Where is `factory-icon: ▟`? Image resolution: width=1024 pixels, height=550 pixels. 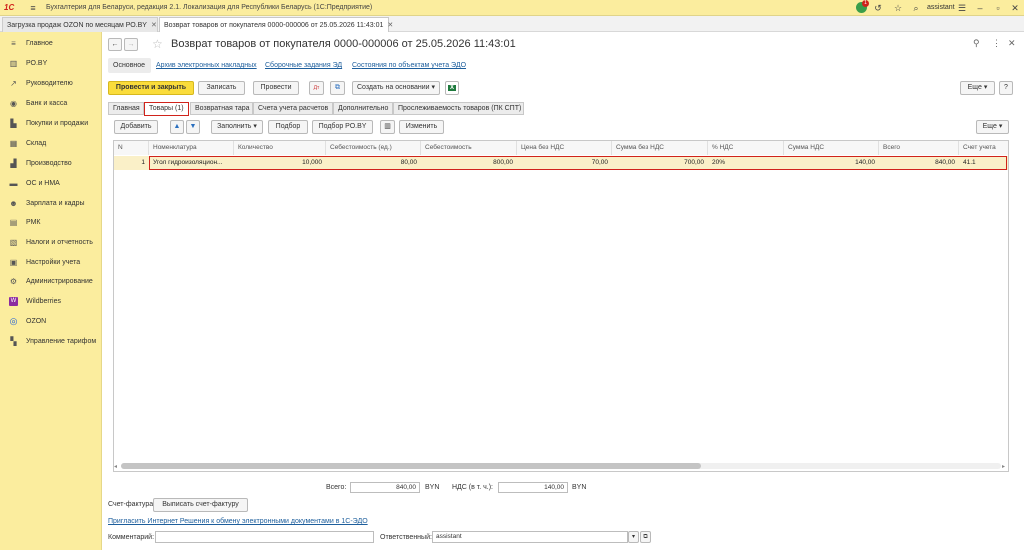
factory-icon: ▟ is located at coordinates (13, 163).